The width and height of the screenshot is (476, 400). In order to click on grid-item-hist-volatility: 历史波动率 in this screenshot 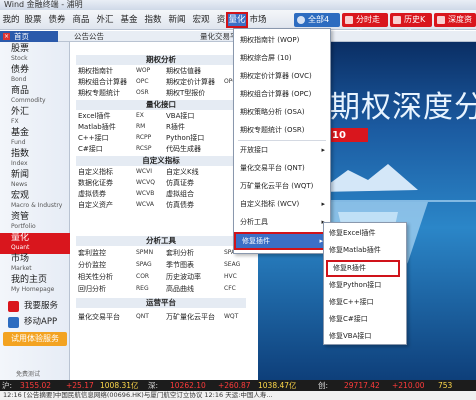, I will do `click(194, 277)`.